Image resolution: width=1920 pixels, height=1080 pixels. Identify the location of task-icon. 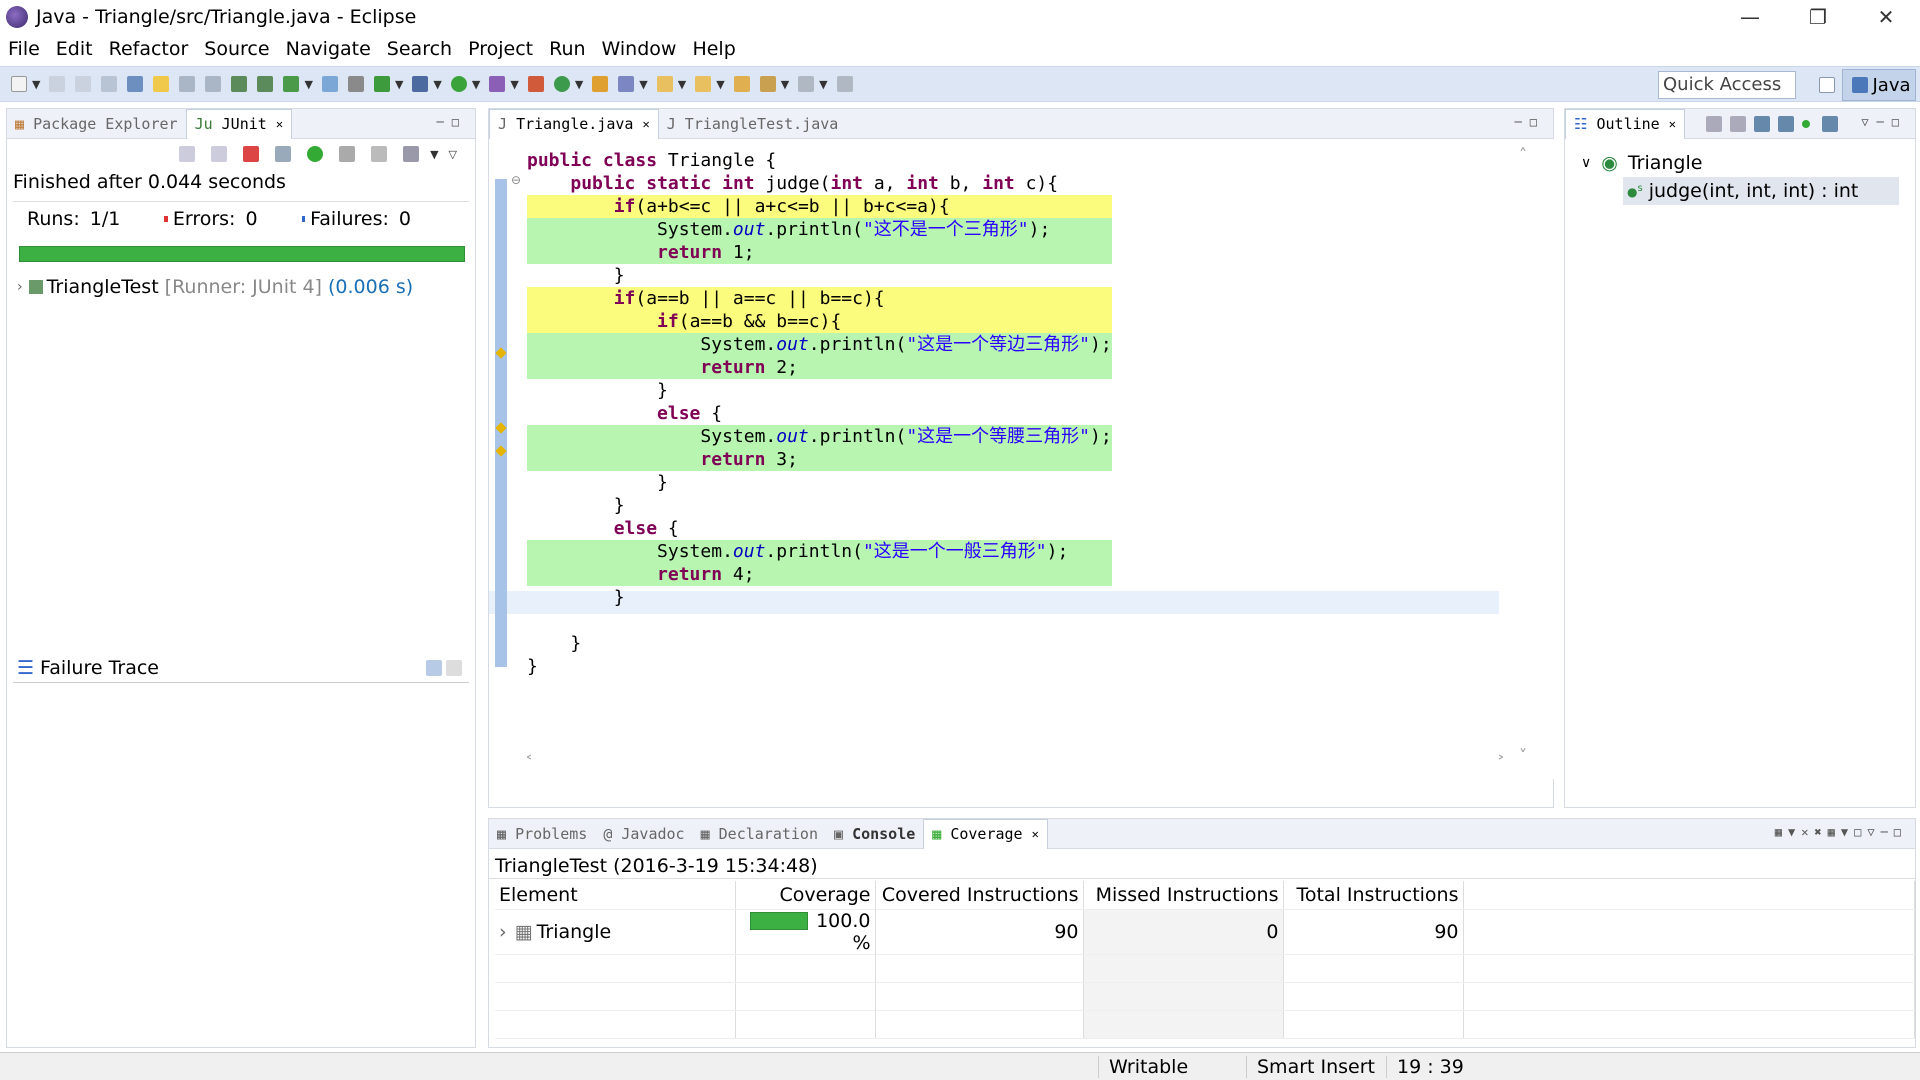
(291, 84).